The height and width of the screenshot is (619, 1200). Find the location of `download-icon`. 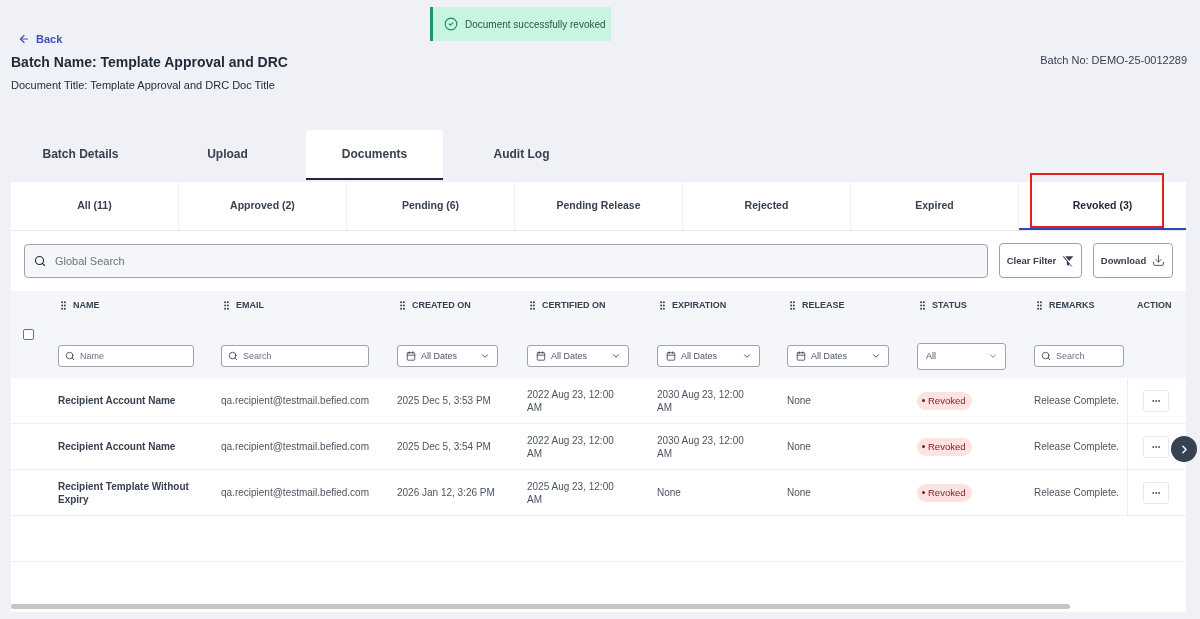

download-icon is located at coordinates (1159, 260).